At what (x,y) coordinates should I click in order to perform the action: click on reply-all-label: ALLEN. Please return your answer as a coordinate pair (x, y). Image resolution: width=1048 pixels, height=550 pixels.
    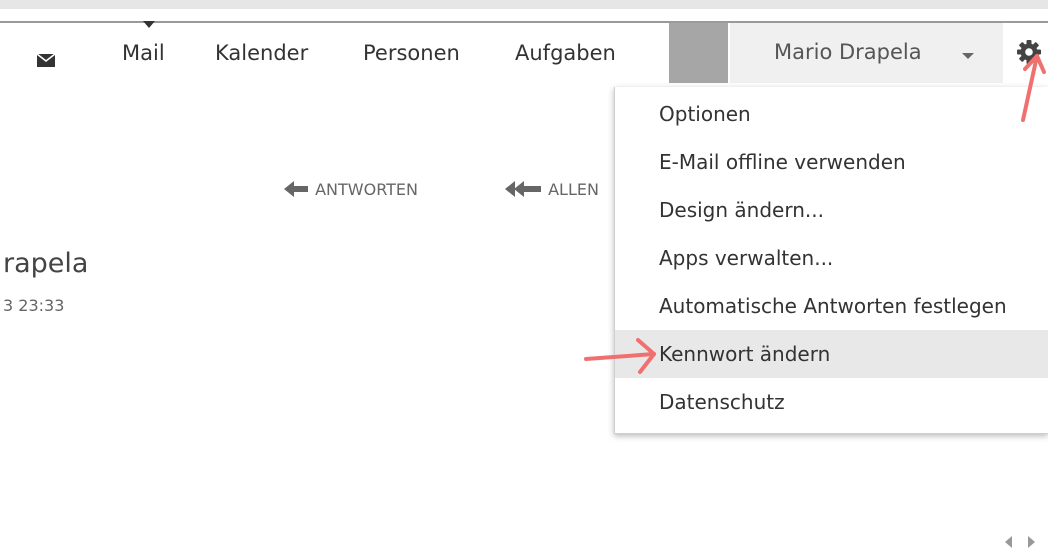
    Looking at the image, I should click on (573, 189).